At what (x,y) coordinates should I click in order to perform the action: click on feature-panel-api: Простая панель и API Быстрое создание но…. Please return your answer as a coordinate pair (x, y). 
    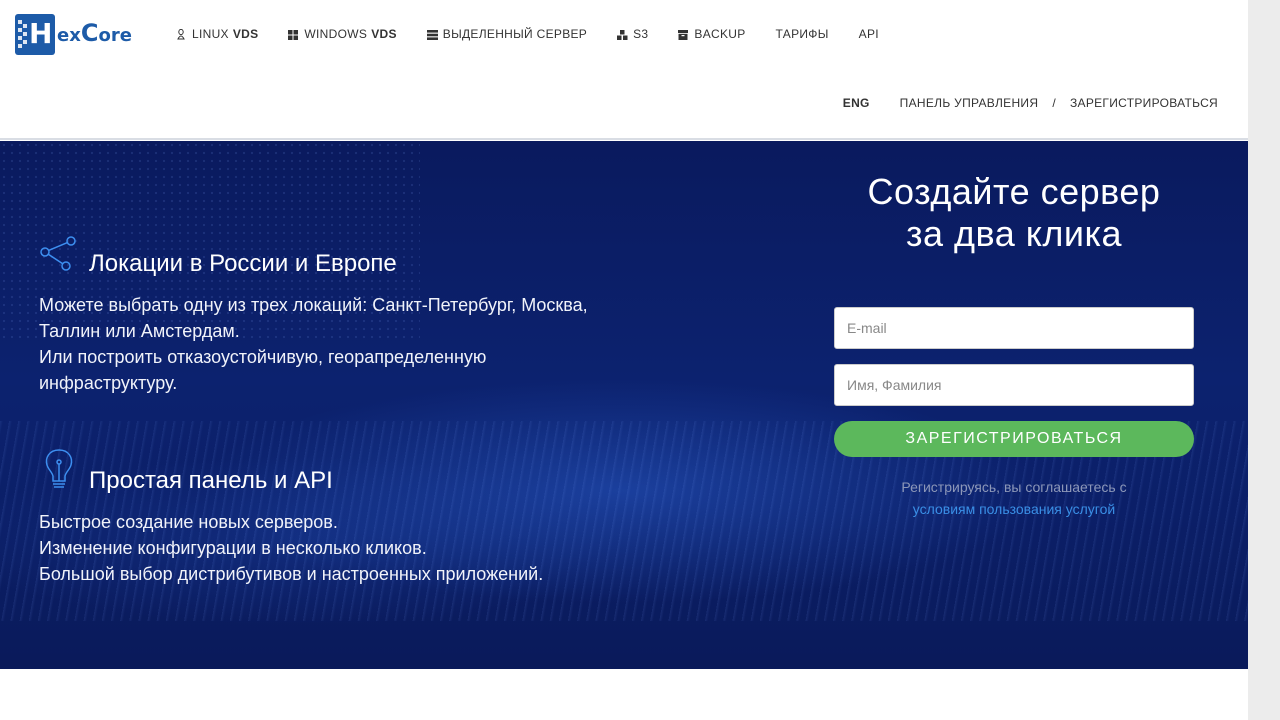
    Looking at the image, I should click on (291, 517).